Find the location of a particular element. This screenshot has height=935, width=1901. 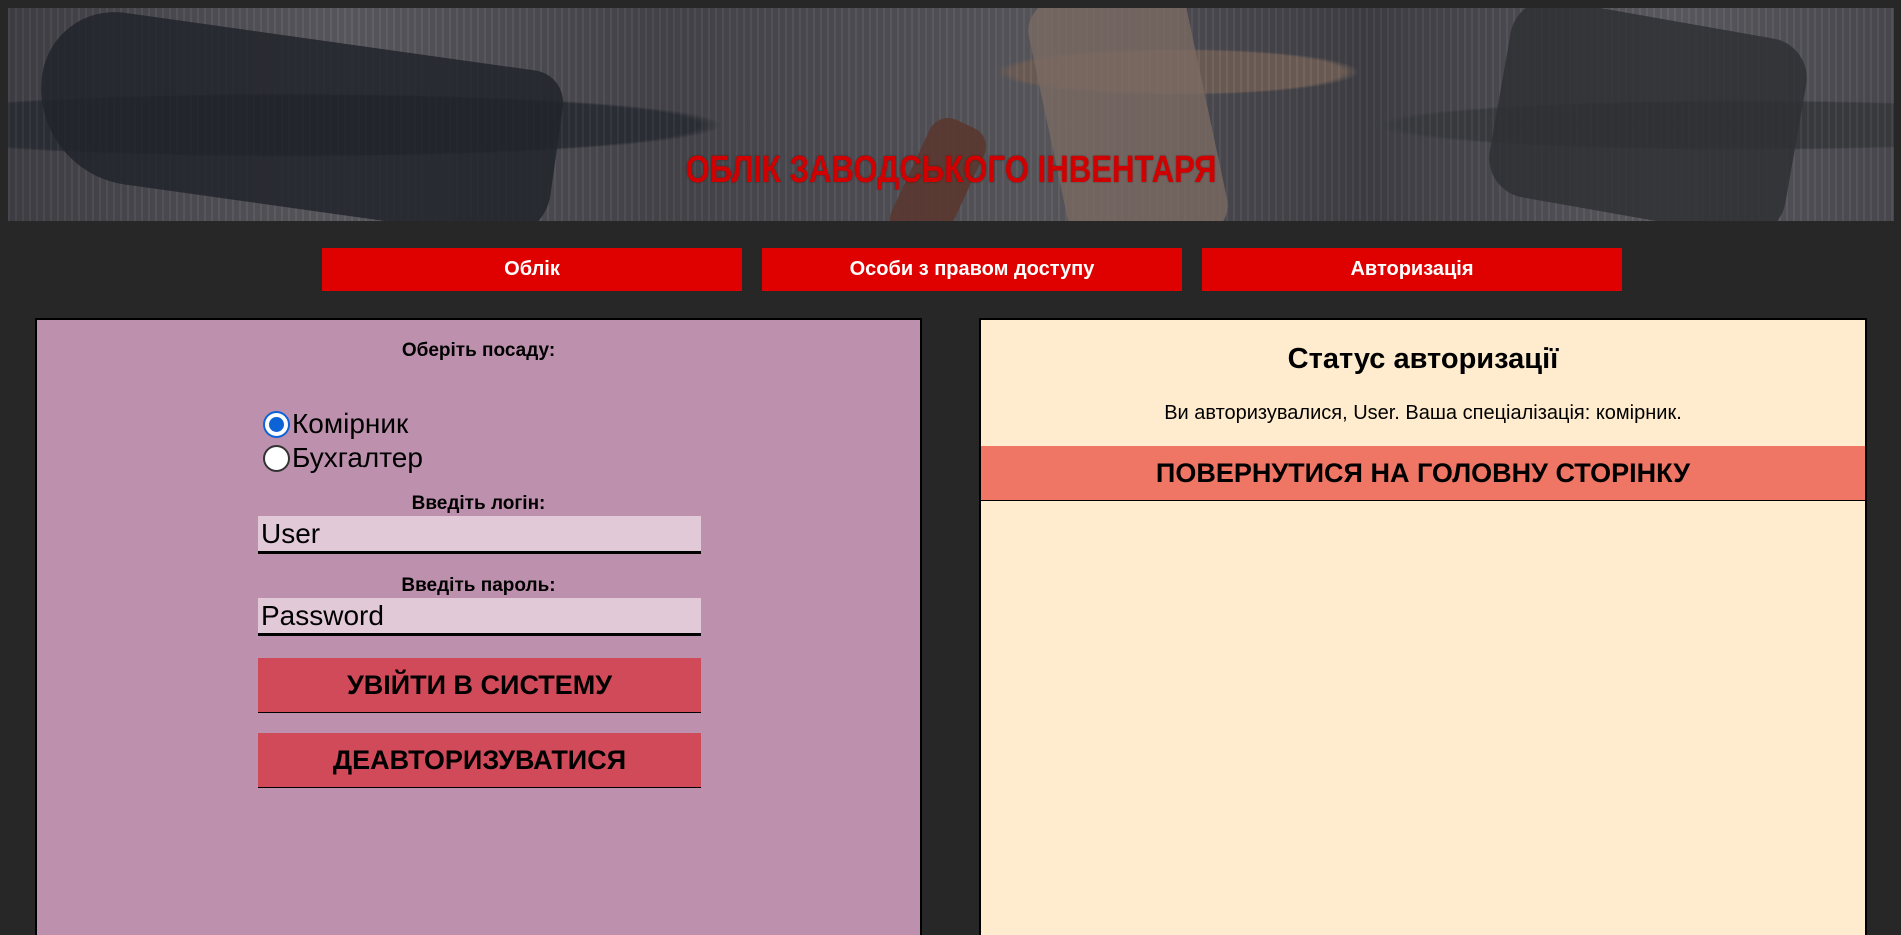

login-input: User is located at coordinates (479, 535).